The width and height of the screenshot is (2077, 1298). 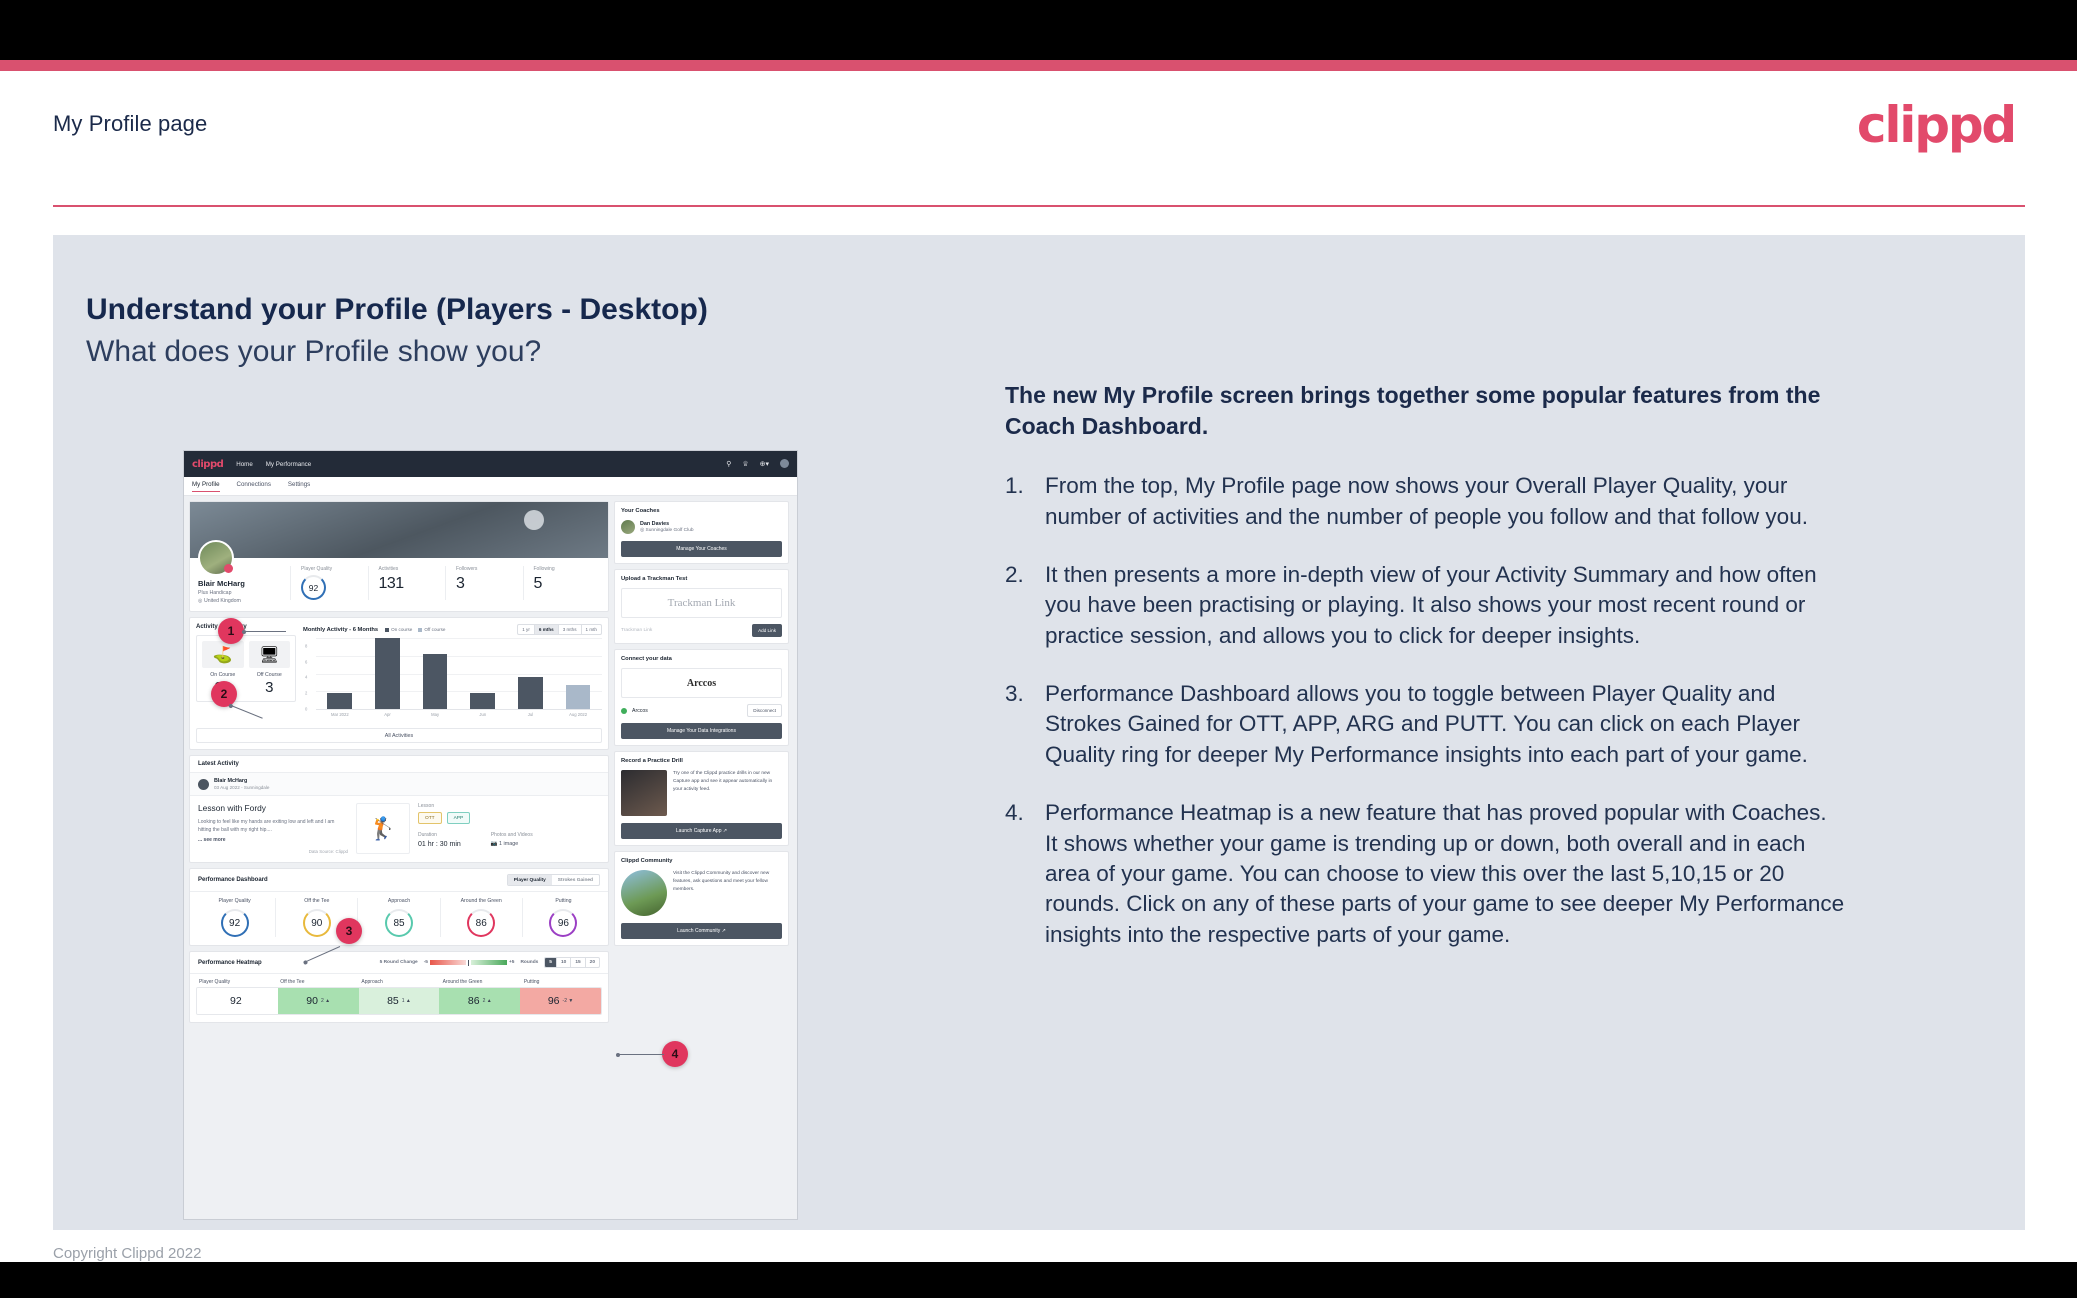 What do you see at coordinates (399, 530) in the screenshot?
I see `profile-cover-image` at bounding box center [399, 530].